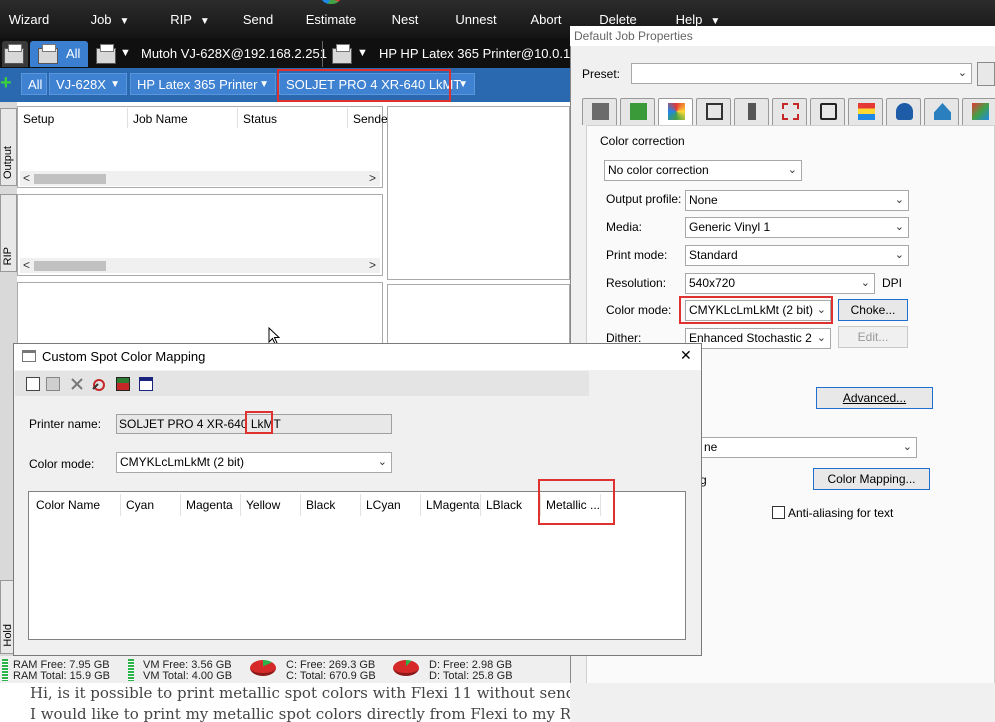 This screenshot has width=995, height=722. What do you see at coordinates (53, 384) in the screenshot?
I see `edit-icon` at bounding box center [53, 384].